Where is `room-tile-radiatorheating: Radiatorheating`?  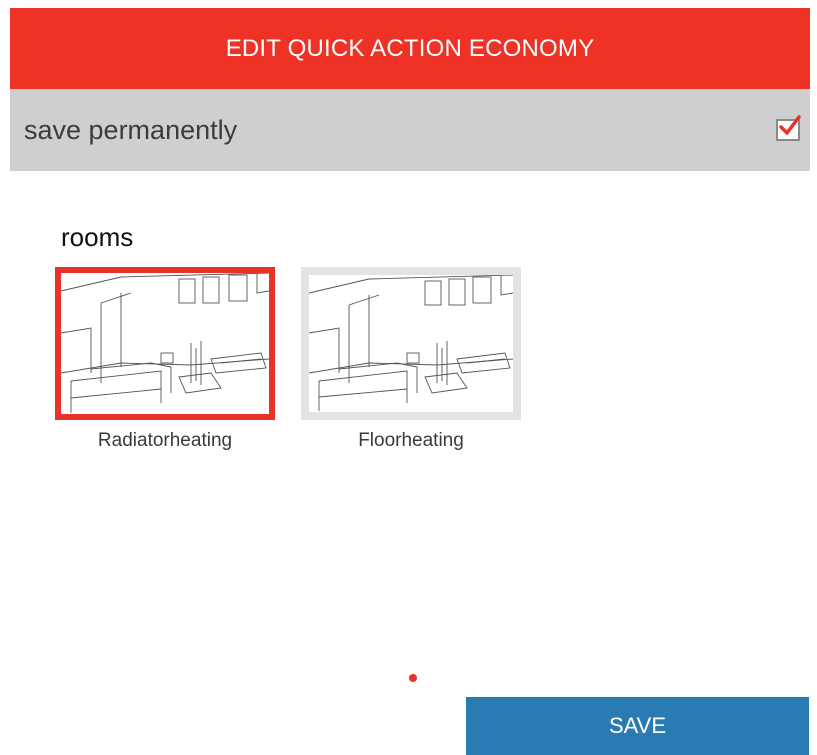
room-tile-radiatorheating: Radiatorheating is located at coordinates (165, 359).